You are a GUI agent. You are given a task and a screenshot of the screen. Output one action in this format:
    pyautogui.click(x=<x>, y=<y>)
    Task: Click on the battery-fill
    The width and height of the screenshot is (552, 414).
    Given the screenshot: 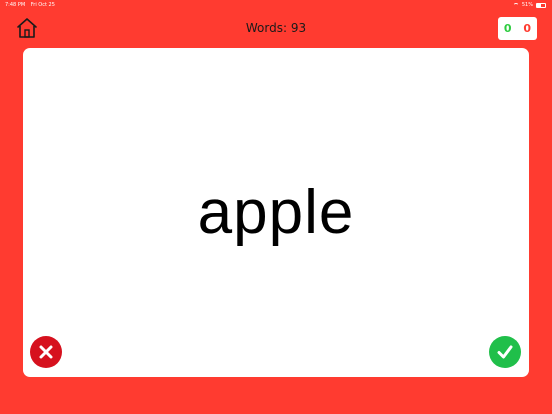 What is the action you would take?
    pyautogui.click(x=539, y=5)
    